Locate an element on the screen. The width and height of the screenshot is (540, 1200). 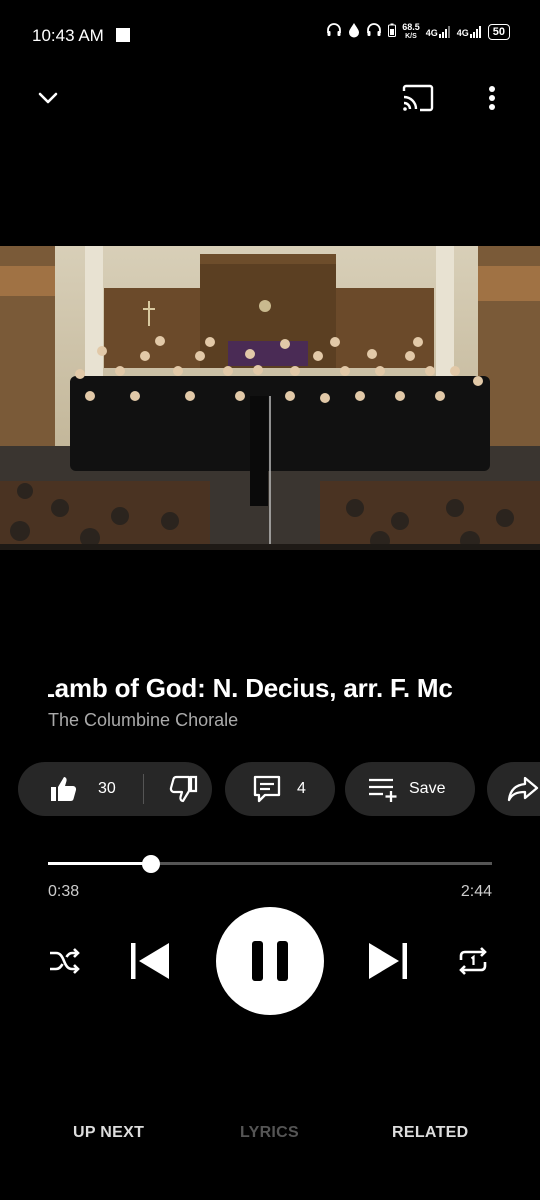
total-duration: 2:44 is located at coordinates (476, 891).